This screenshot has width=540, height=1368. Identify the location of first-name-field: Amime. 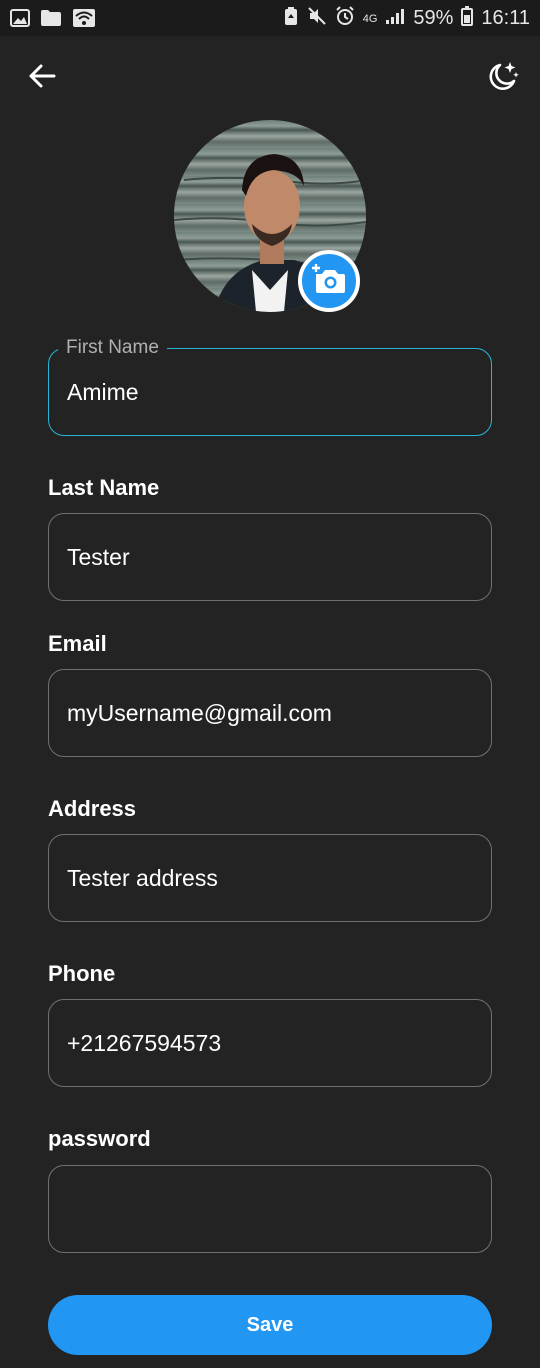
(270, 392).